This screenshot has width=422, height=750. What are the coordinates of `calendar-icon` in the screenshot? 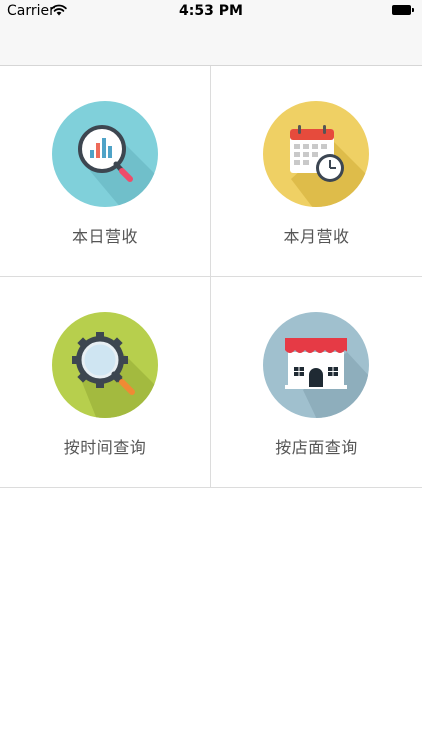 It's located at (316, 154).